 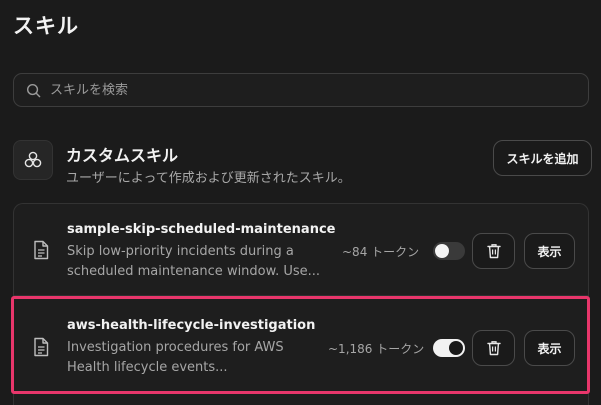 I want to click on page-title: スキル, so click(x=46, y=26).